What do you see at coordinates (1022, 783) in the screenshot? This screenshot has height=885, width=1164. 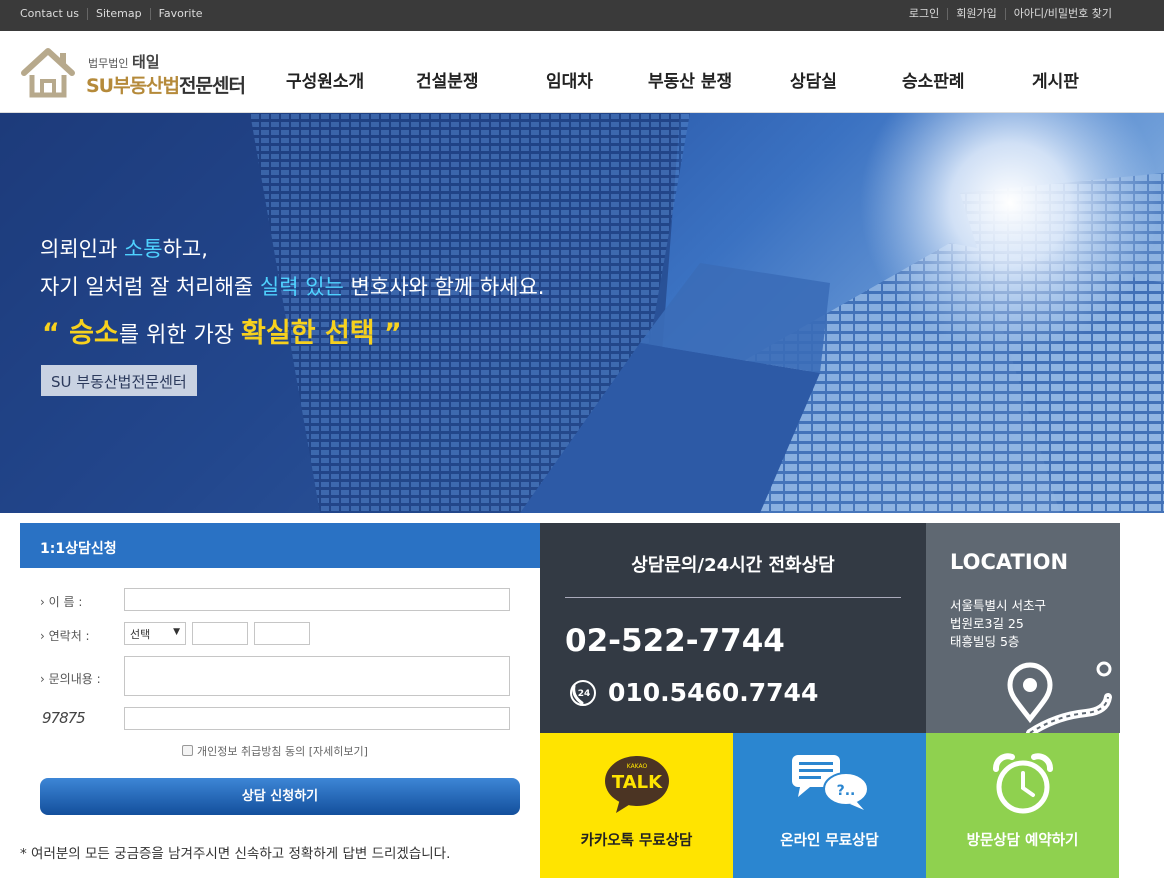 I see `alarm-clock-icon` at bounding box center [1022, 783].